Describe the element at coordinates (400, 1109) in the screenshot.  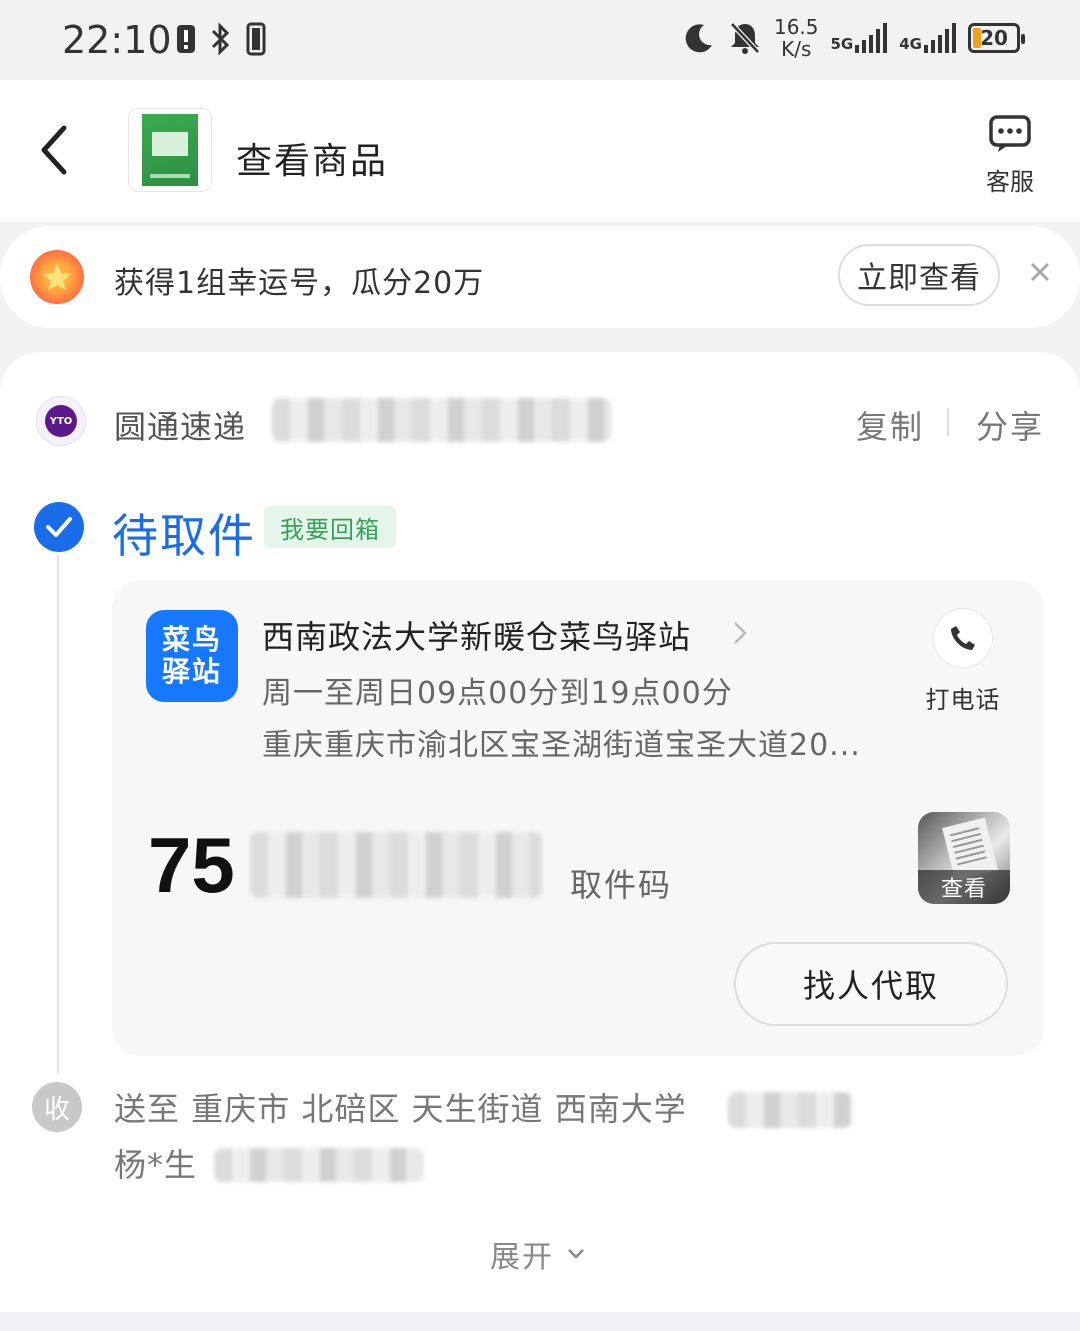
I see `receiver-address: 送至 重庆市 北碚区 天生街道 西南大学` at that location.